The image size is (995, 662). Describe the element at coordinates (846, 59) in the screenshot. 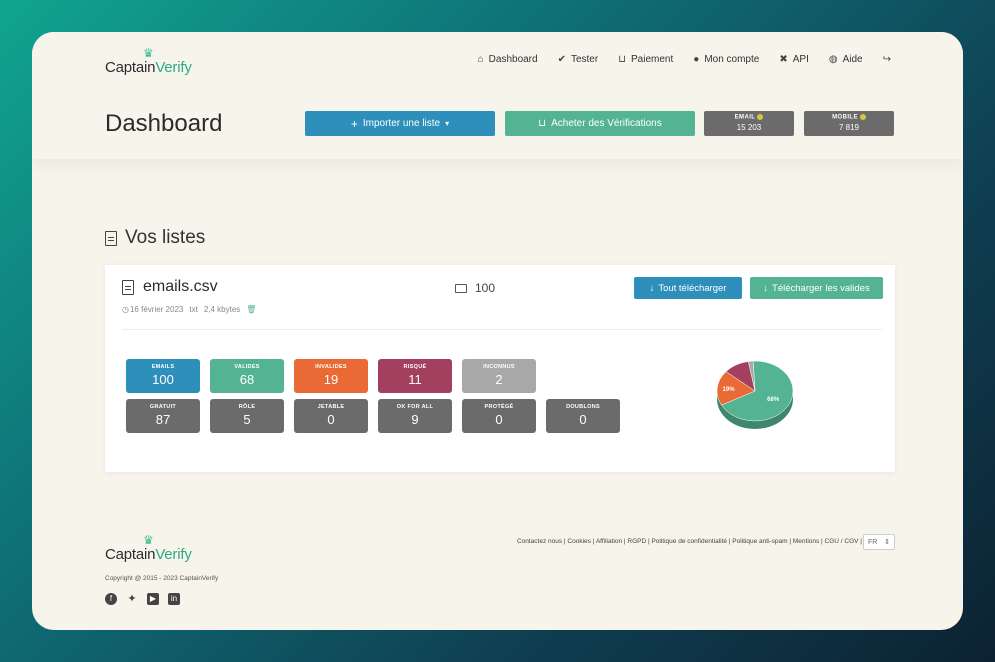

I see `nav-item-aide: ◍ Aide` at that location.